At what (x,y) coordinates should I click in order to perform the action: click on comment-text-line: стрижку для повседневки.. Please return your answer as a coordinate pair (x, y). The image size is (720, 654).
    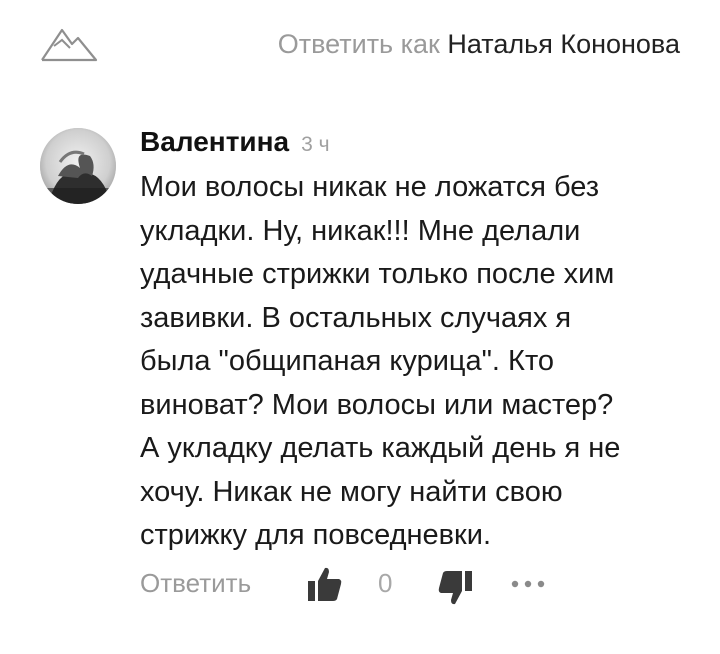
    Looking at the image, I should click on (316, 535).